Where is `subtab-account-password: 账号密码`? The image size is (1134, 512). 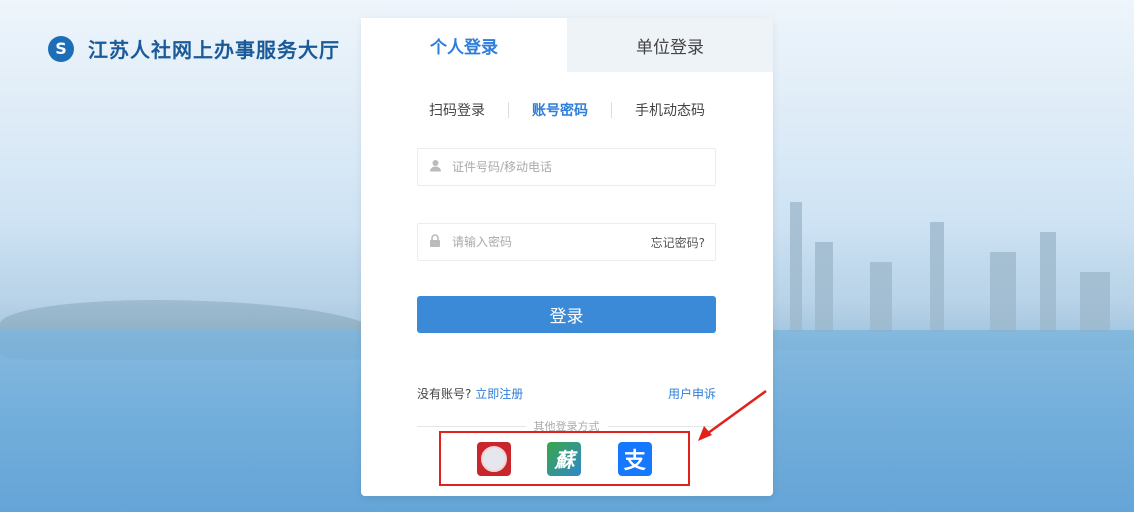 subtab-account-password: 账号密码 is located at coordinates (560, 110).